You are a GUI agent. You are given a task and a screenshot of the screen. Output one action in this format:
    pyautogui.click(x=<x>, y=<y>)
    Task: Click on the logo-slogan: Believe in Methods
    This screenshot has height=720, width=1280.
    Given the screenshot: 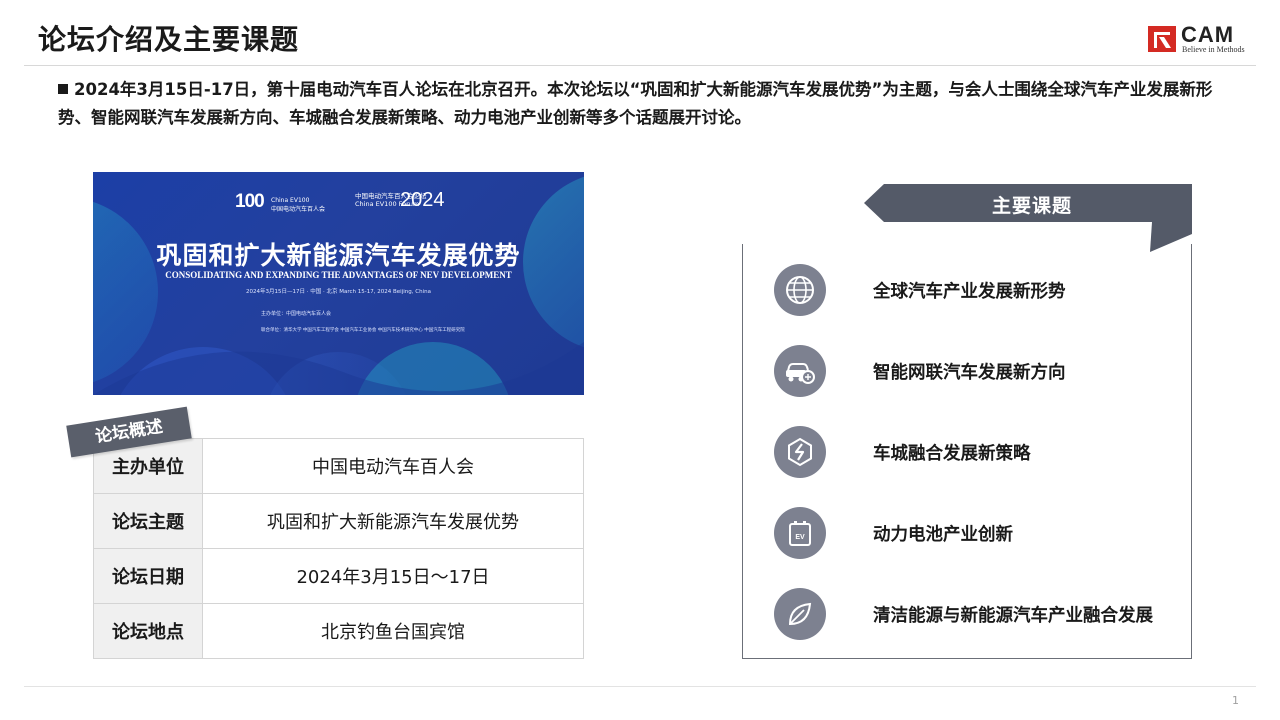 What is the action you would take?
    pyautogui.click(x=1213, y=49)
    